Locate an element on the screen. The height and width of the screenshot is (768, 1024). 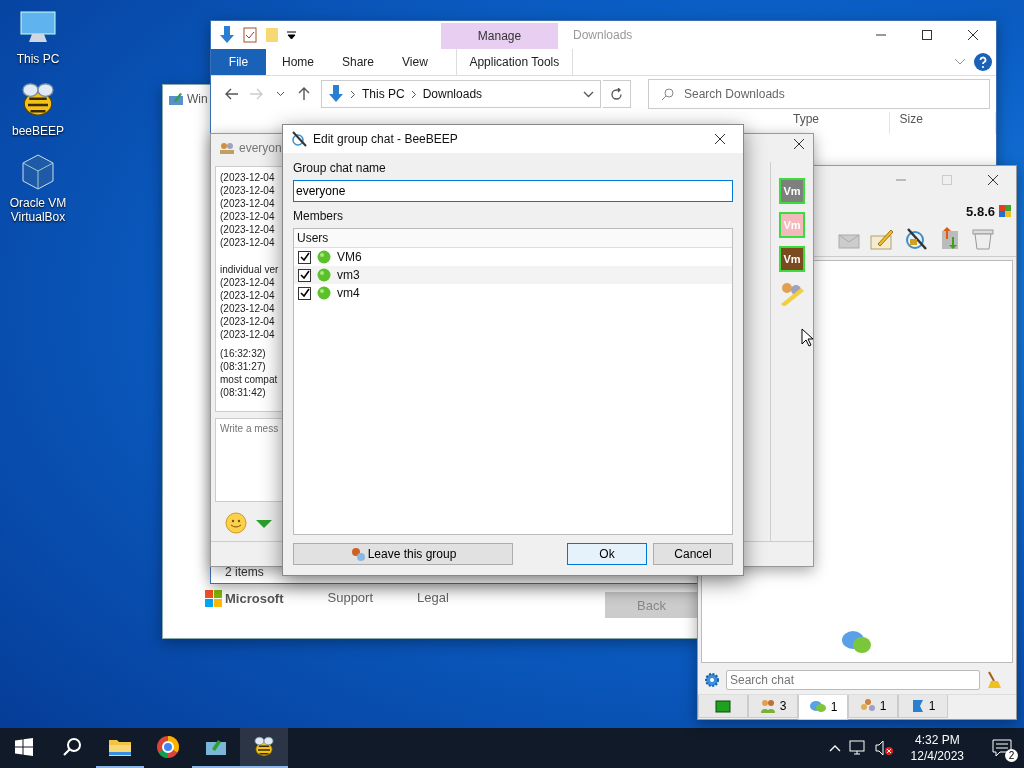
brand-name: Microsoft is located at coordinates (254, 598).